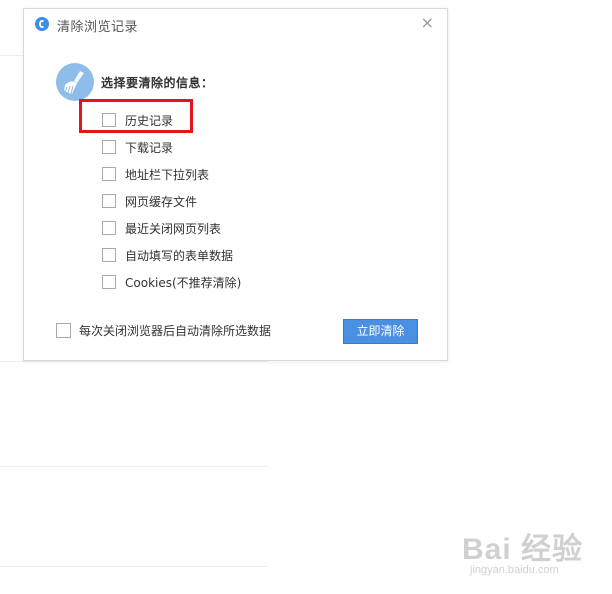  I want to click on clear-now-button: 立即清除, so click(380, 331).